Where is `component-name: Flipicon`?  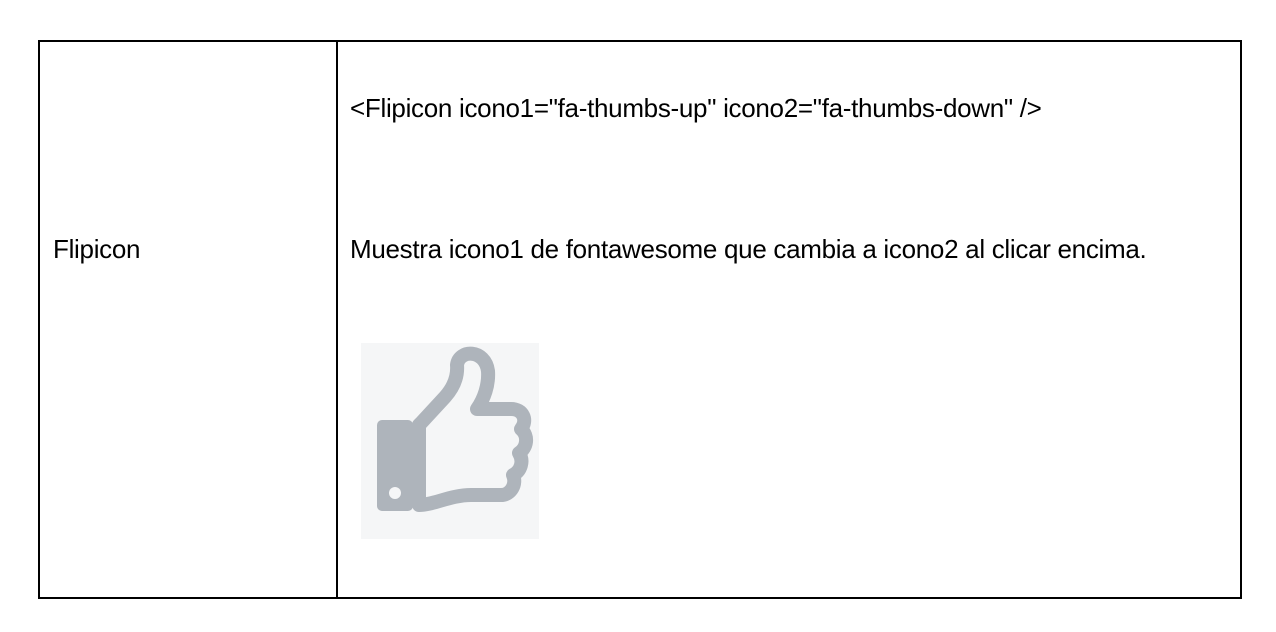 component-name: Flipicon is located at coordinates (97, 249).